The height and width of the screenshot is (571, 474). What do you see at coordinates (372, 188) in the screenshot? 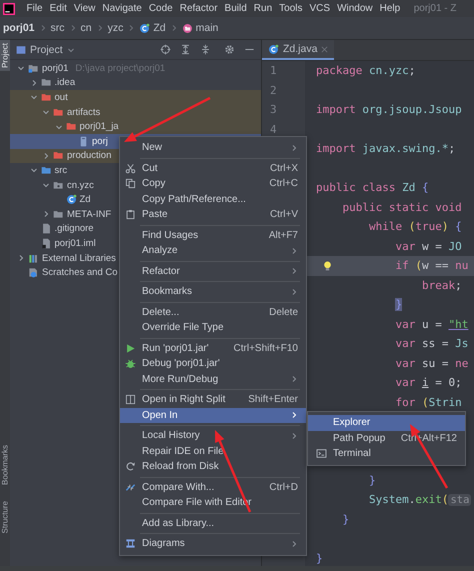
I see `code-line: public class Zd {` at bounding box center [372, 188].